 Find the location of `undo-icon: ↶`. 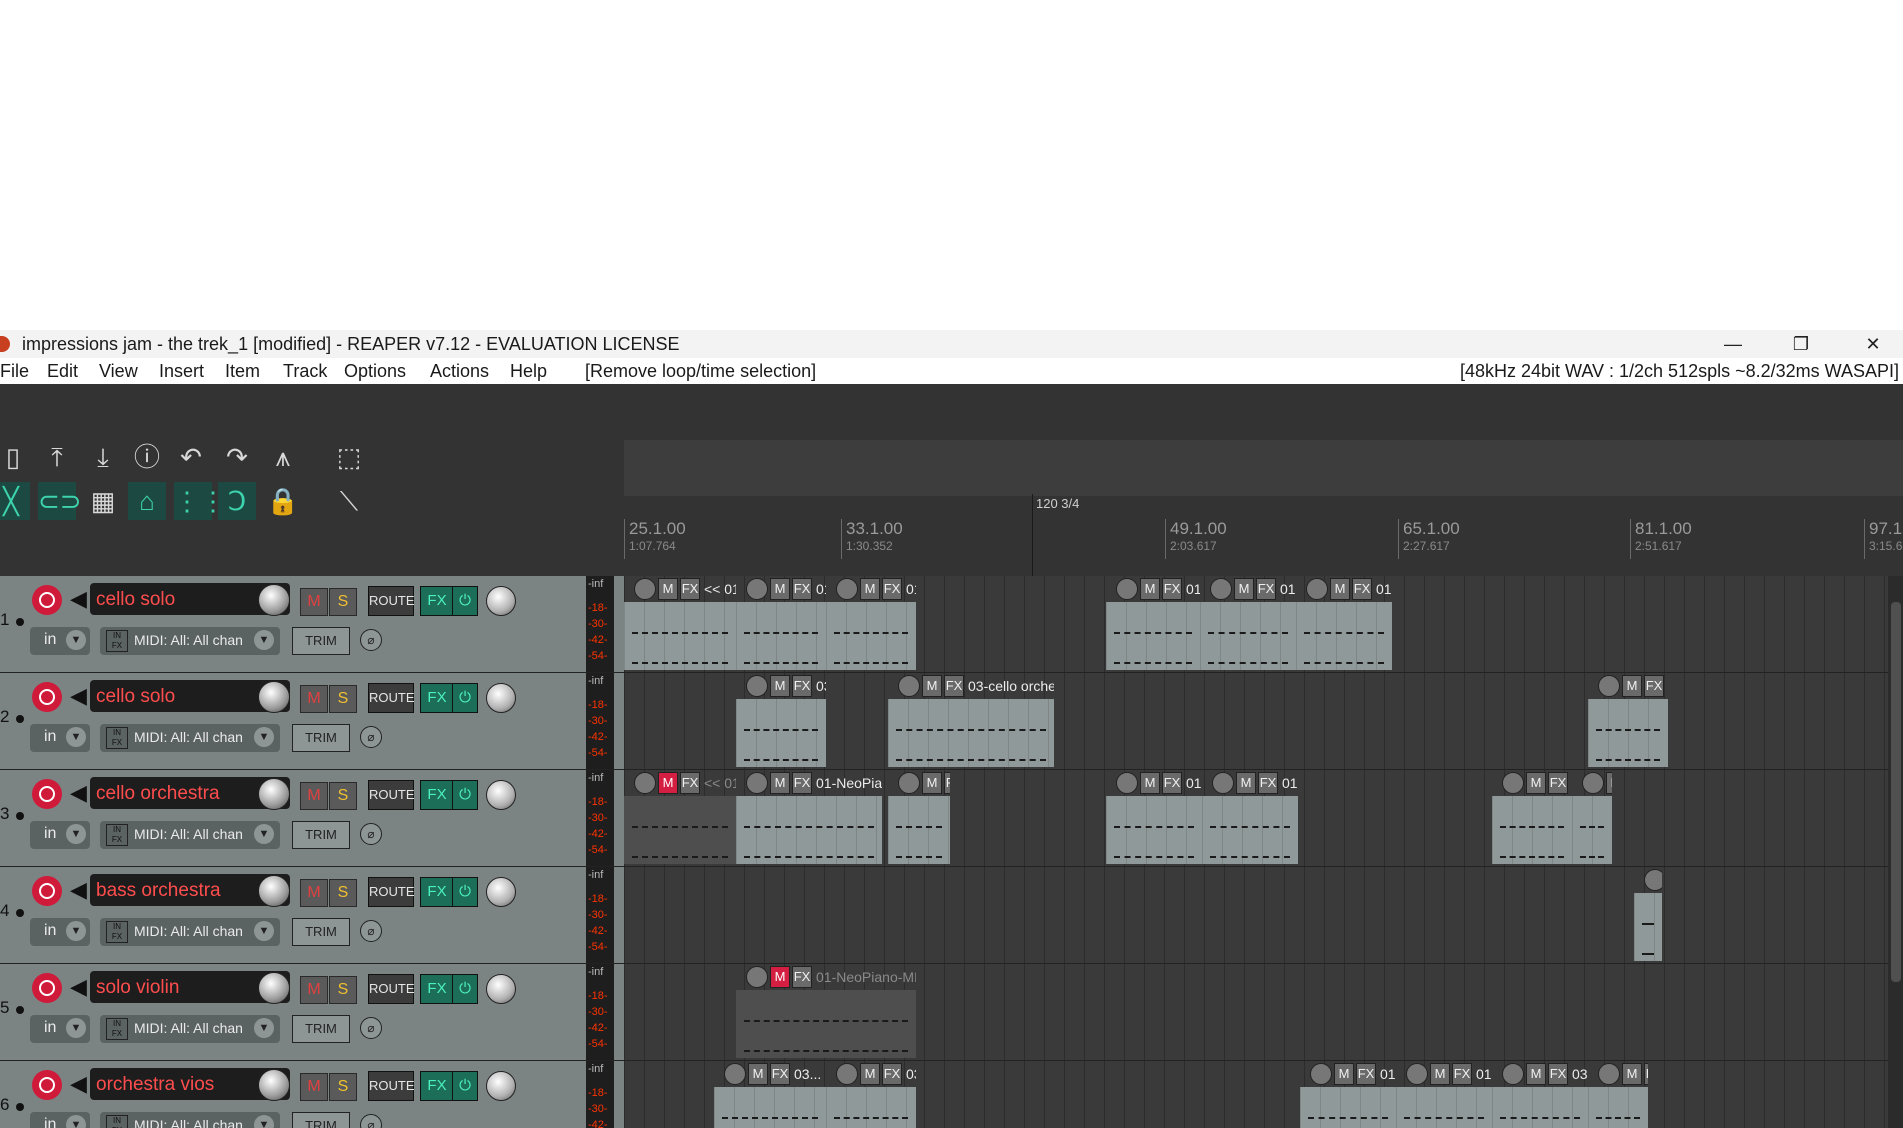

undo-icon: ↶ is located at coordinates (191, 457).